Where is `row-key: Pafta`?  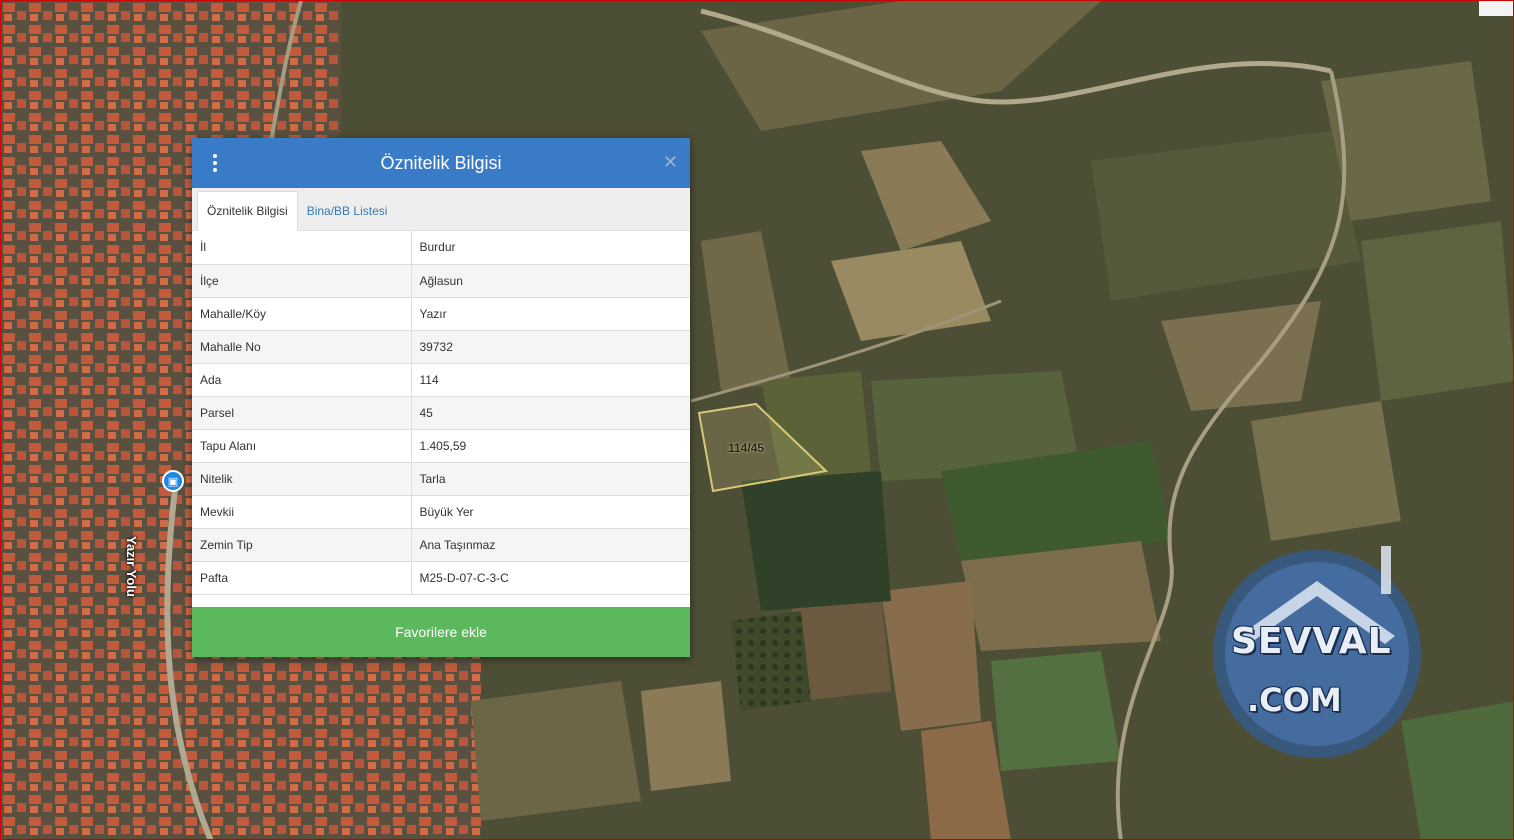 row-key: Pafta is located at coordinates (302, 578).